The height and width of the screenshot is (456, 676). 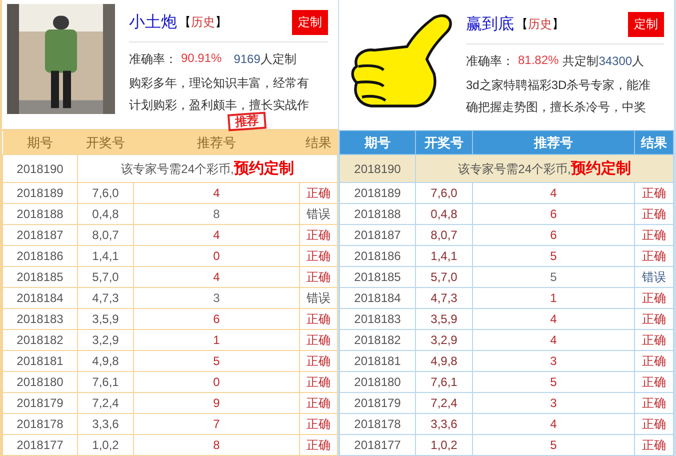 I want to click on expert-name: 赢到底, so click(x=490, y=24).